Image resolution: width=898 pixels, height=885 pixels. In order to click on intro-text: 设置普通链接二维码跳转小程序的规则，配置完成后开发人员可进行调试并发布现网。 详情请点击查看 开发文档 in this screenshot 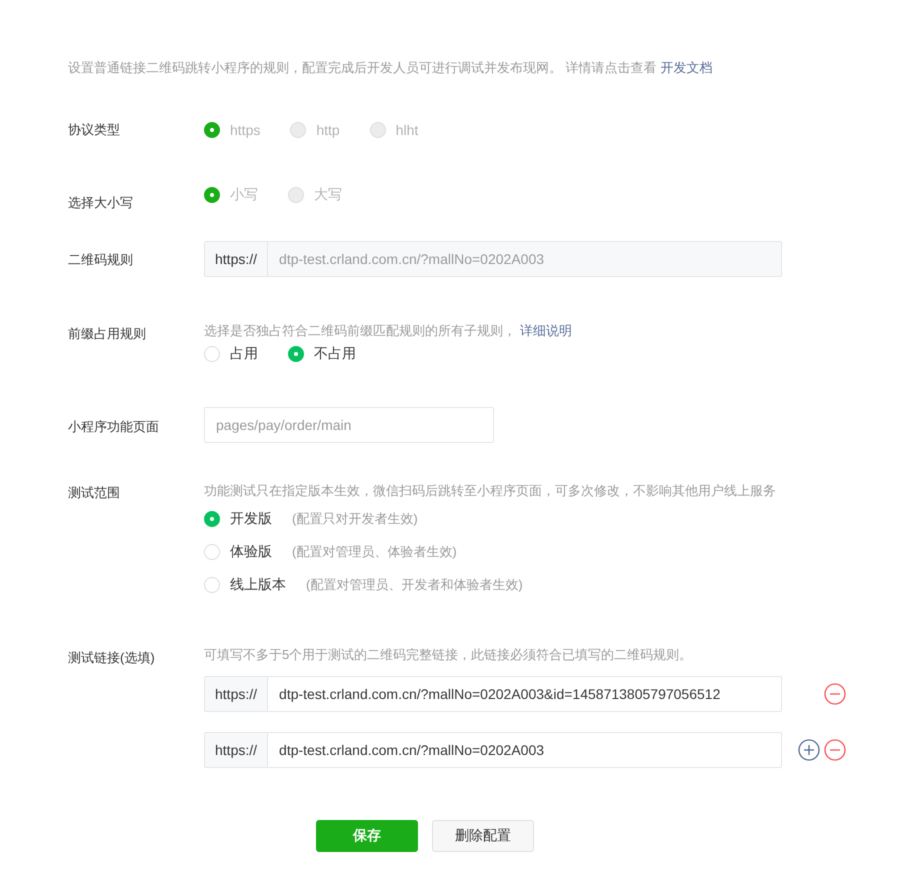, I will do `click(391, 68)`.